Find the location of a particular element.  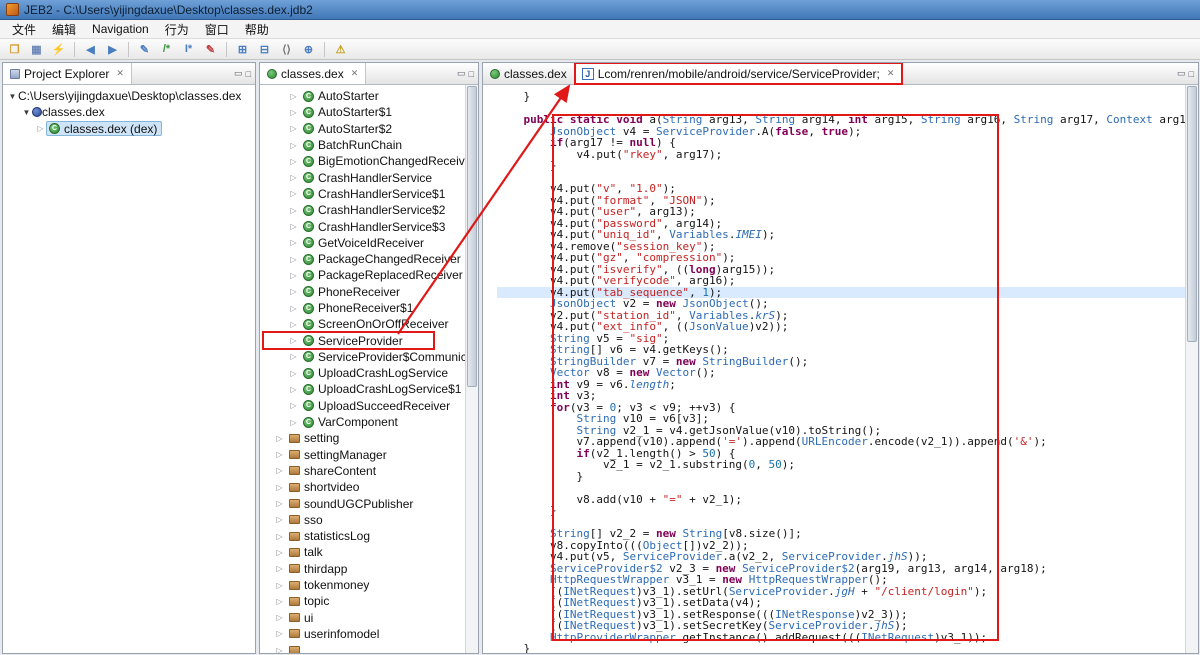

class-tree-item: PackageReplacedReceiver is located at coordinates (369, 275).